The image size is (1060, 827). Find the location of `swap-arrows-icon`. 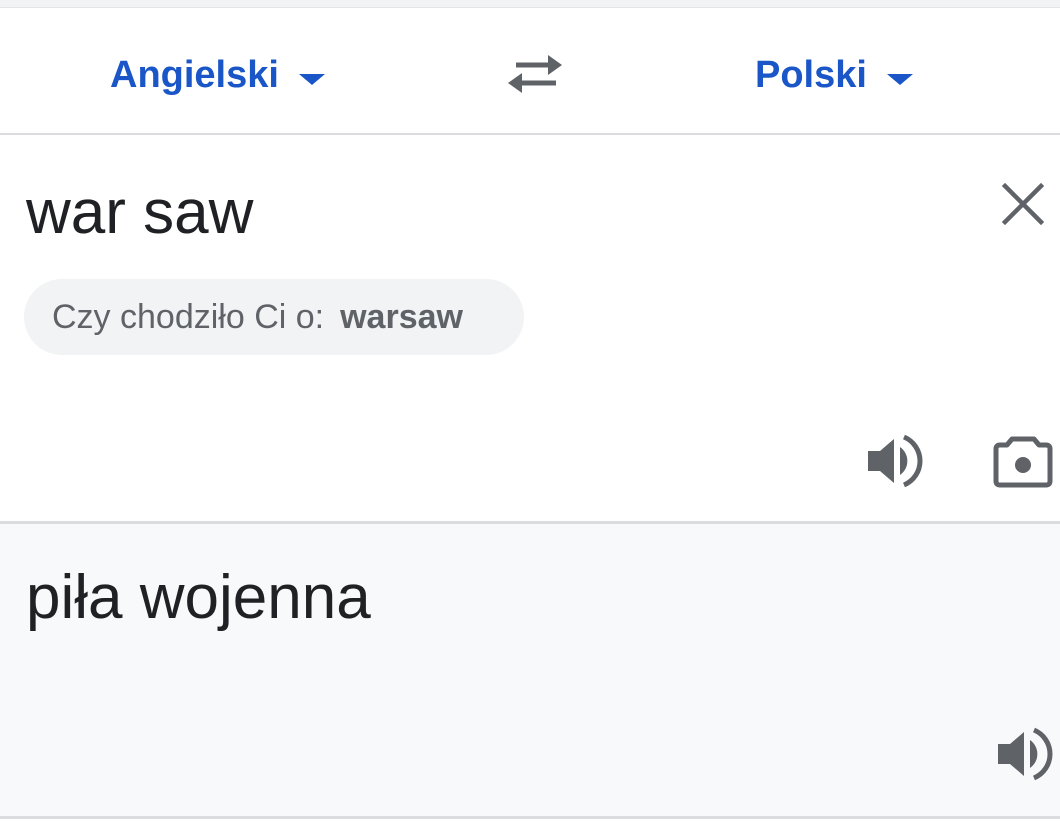

swap-arrows-icon is located at coordinates (535, 74).